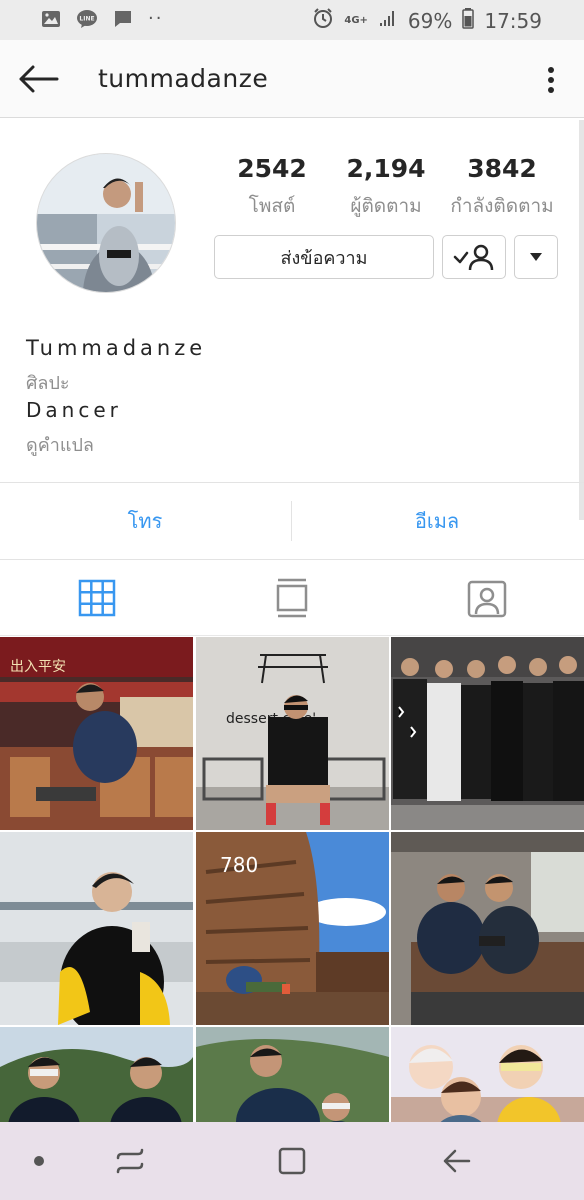  I want to click on network-type: 4G+, so click(356, 20).